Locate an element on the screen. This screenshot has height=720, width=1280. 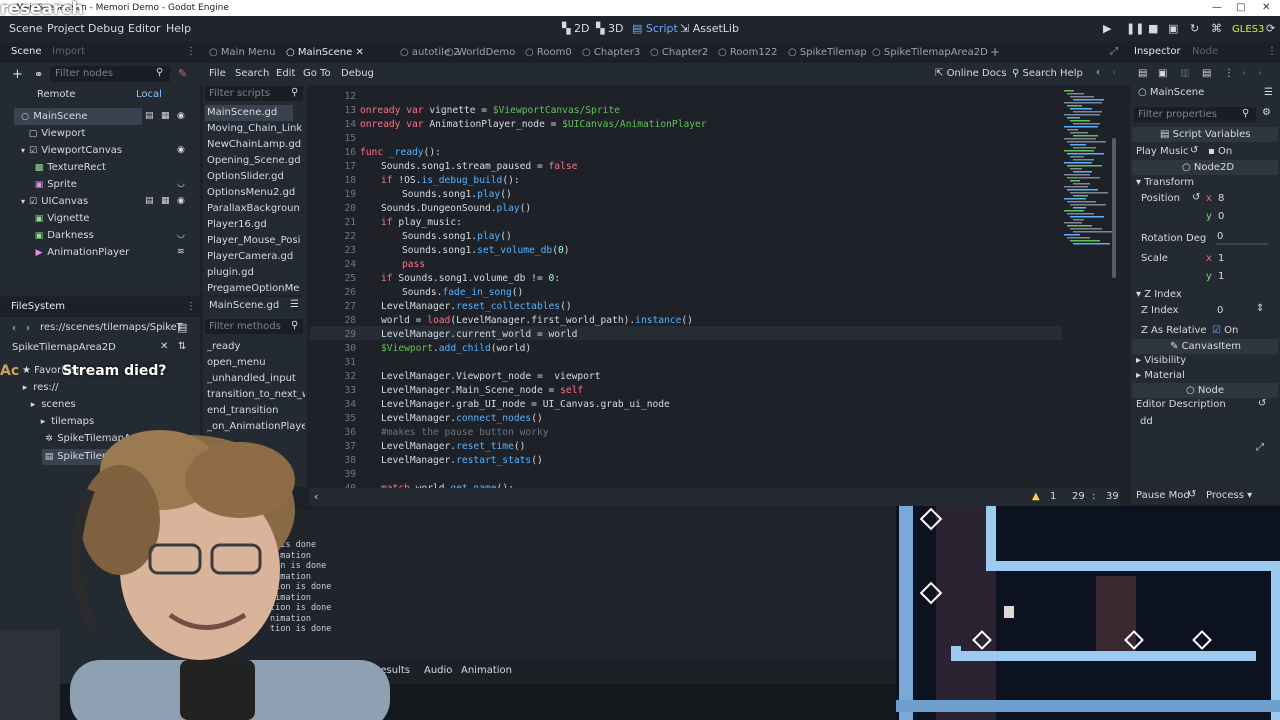
layout-toggle-icon: ▤ is located at coordinates (182, 327).